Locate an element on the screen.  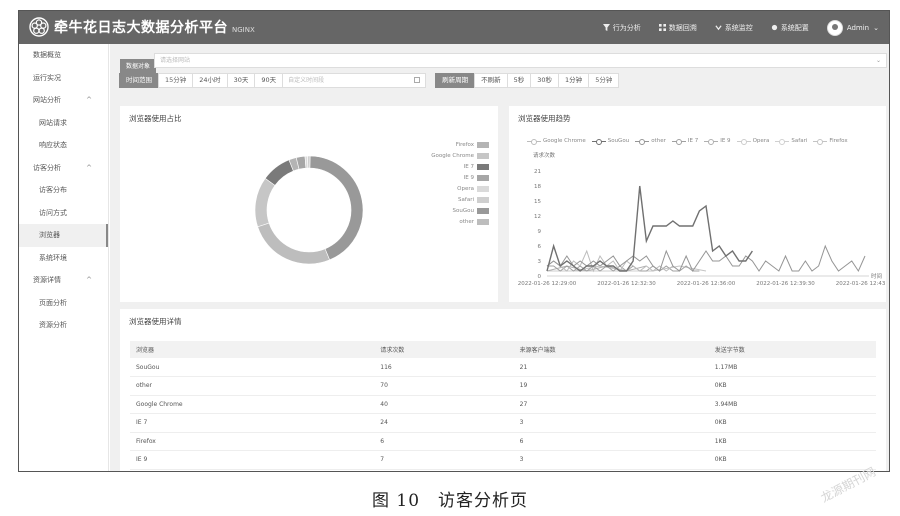
table-row: Firefox 6 6 1KB is located at coordinates (503, 441).